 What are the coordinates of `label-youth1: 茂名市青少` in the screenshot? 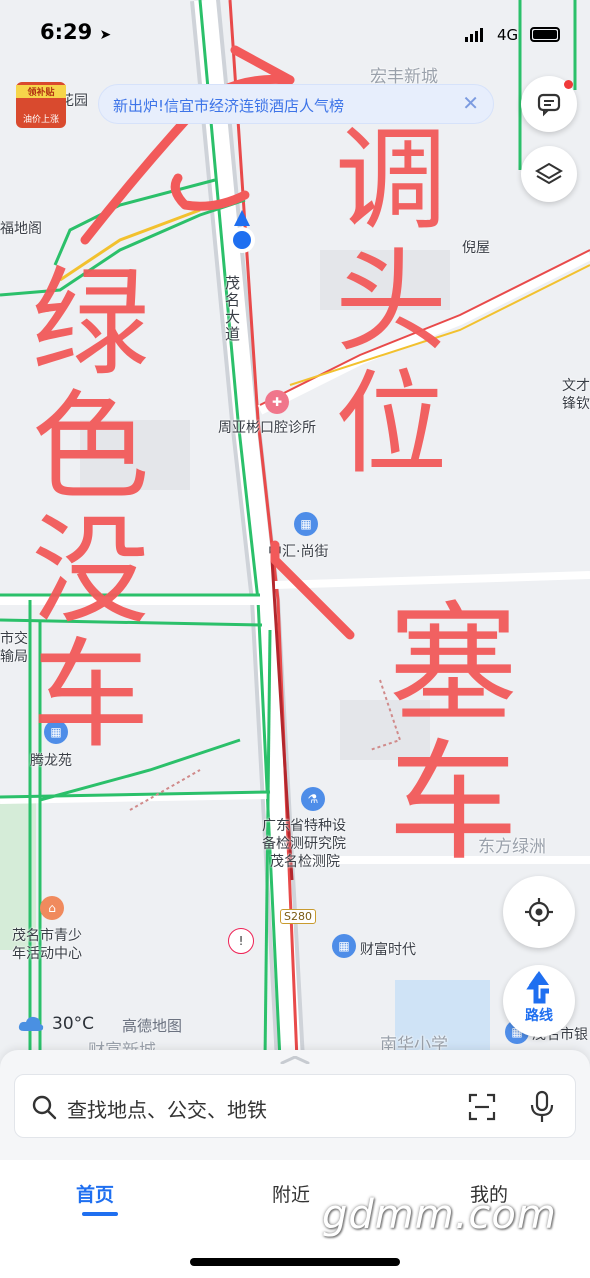 It's located at (47, 935).